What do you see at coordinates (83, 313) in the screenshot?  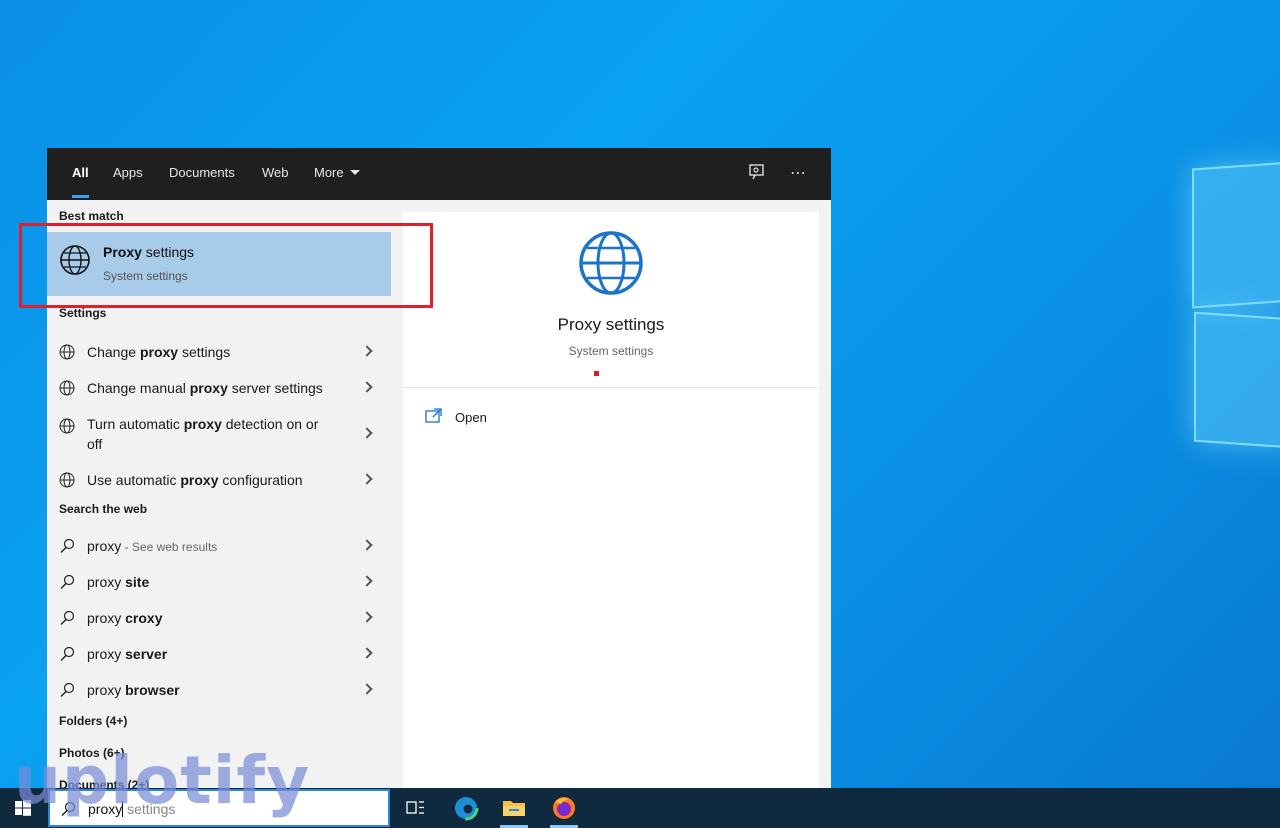 I see `section-settings: Settings` at bounding box center [83, 313].